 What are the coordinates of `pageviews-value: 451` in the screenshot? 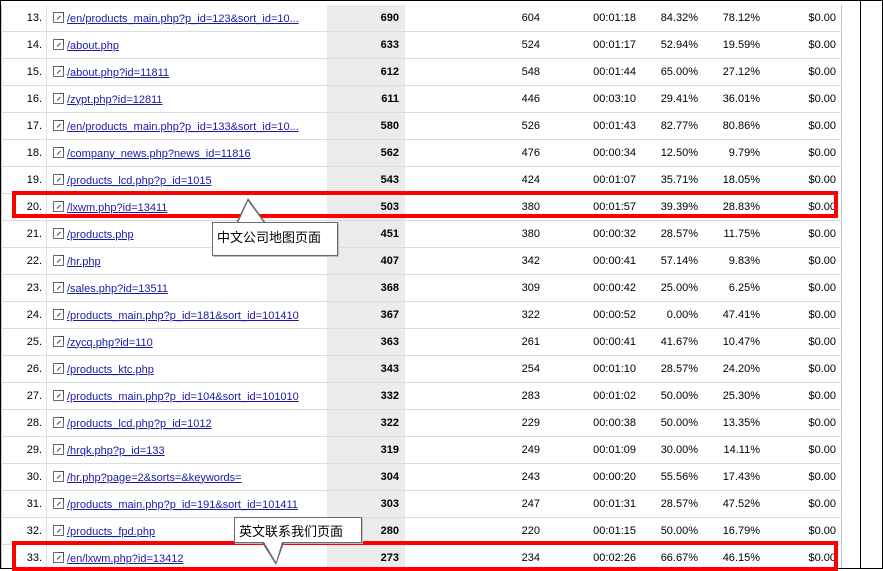 It's located at (389, 234).